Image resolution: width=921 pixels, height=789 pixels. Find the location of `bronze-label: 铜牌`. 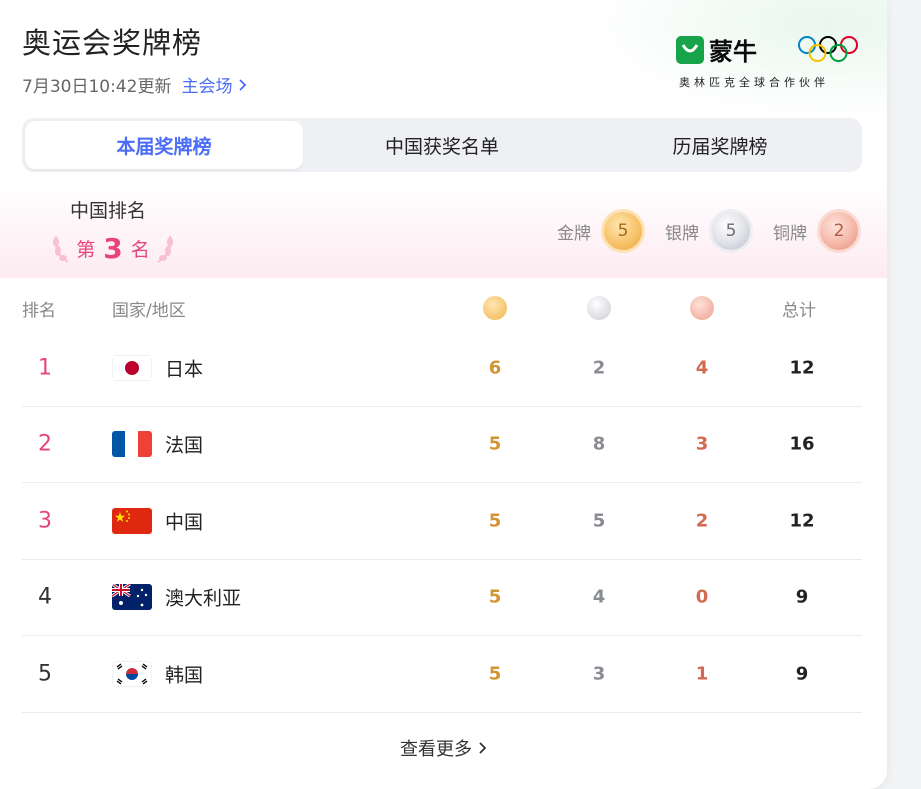

bronze-label: 铜牌 is located at coordinates (790, 233).